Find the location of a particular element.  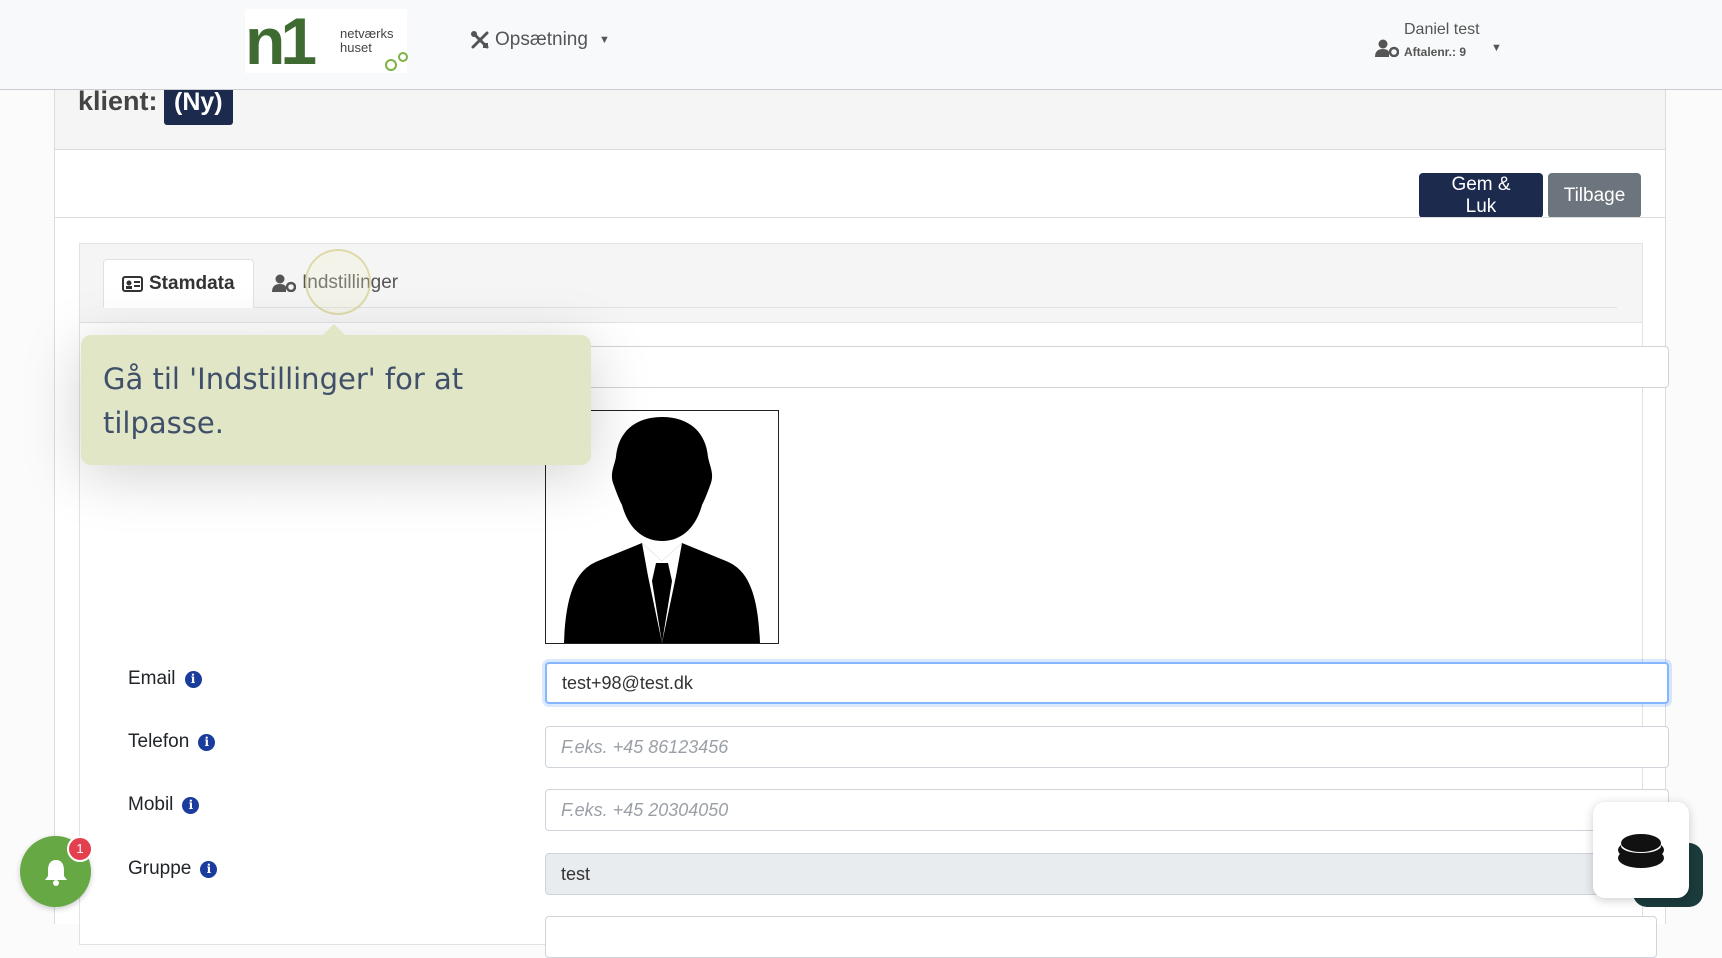

agreement-number: 9 is located at coordinates (1463, 52).